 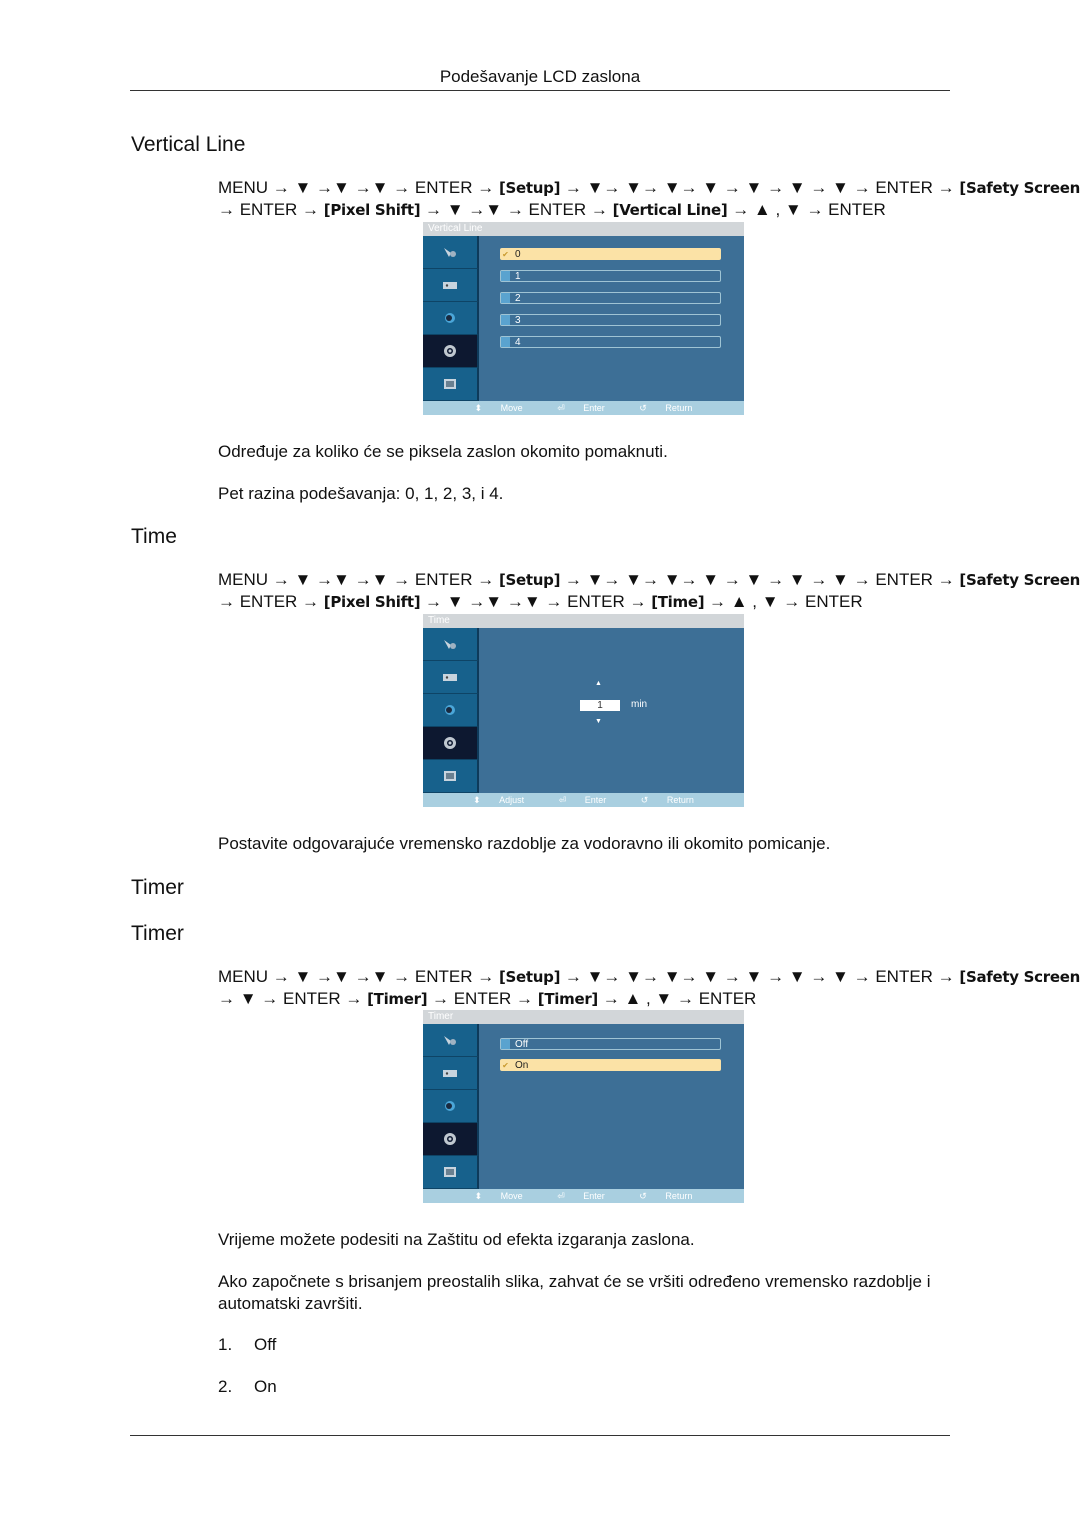 What do you see at coordinates (247, 1386) in the screenshot?
I see `timer-option-list-item-2: 2. On` at bounding box center [247, 1386].